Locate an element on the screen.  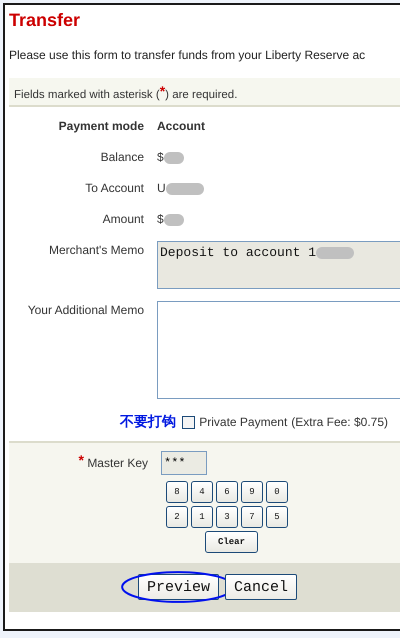
field-label: To Account is located at coordinates (114, 188).